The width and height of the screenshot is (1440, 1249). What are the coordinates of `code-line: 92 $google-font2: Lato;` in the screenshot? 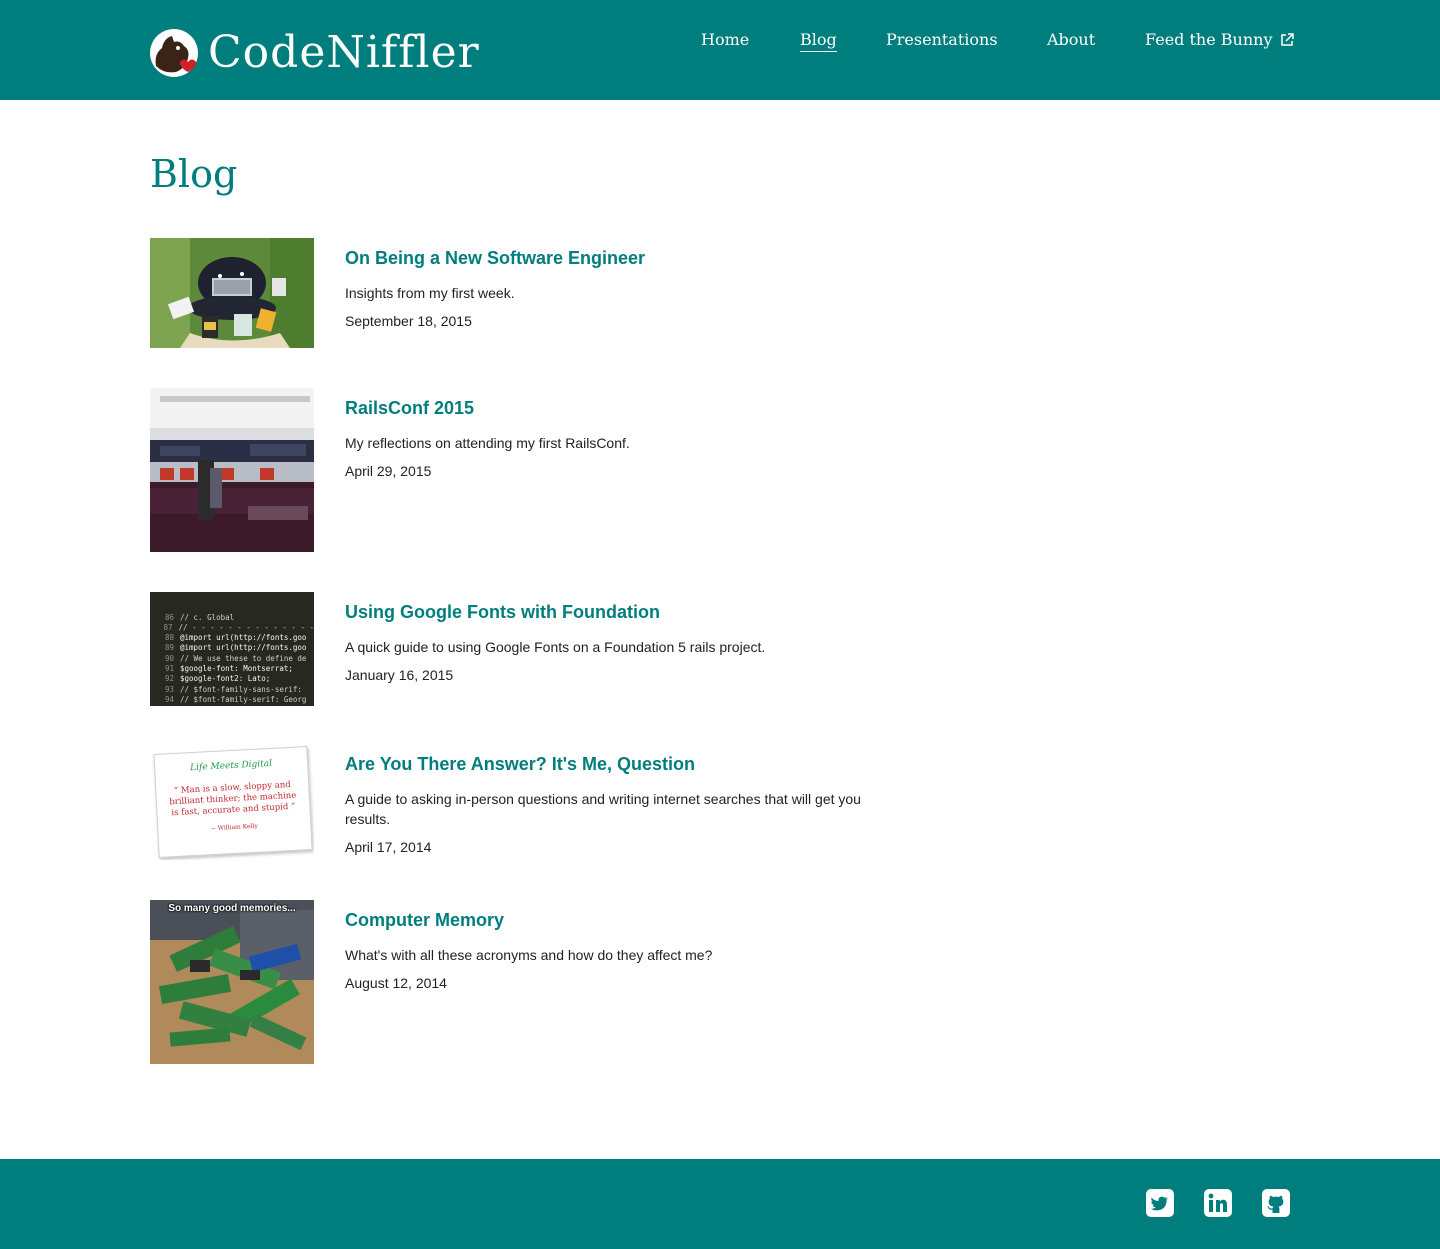 It's located at (232, 679).